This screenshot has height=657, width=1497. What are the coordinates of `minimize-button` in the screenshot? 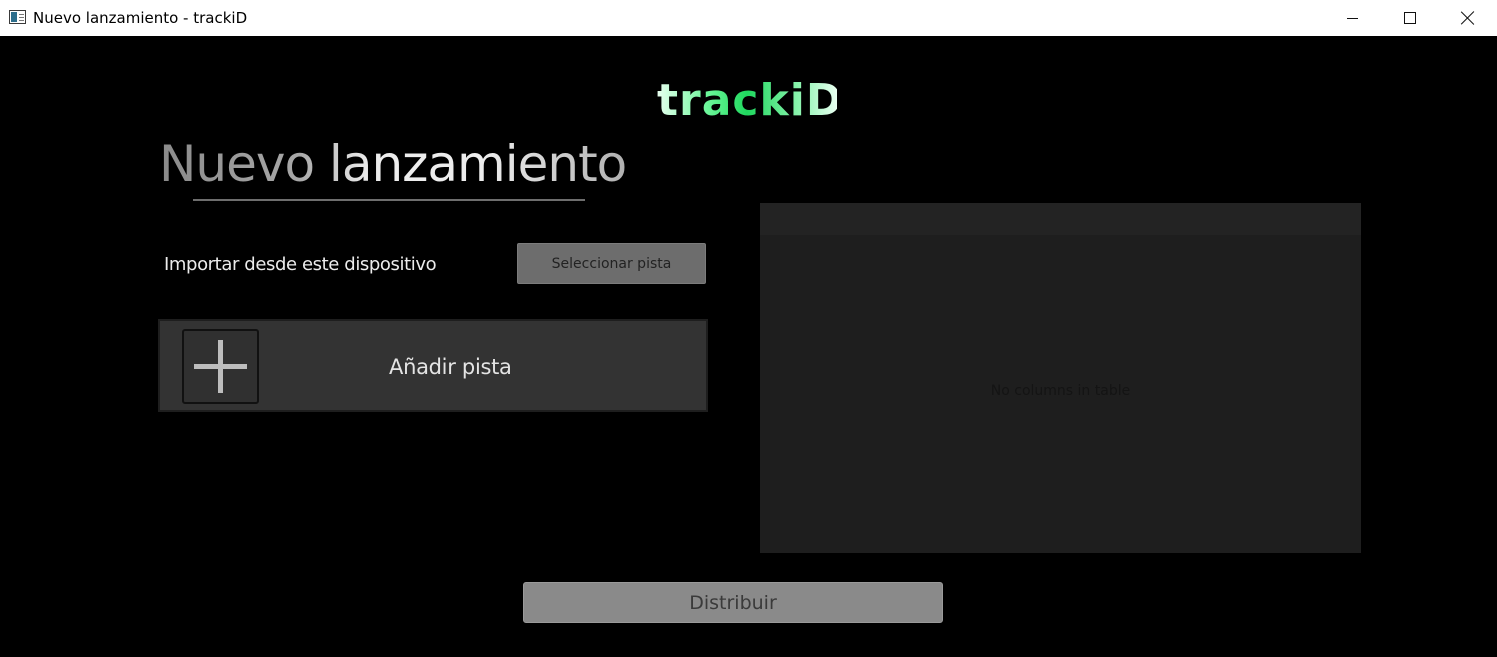 It's located at (1352, 18).